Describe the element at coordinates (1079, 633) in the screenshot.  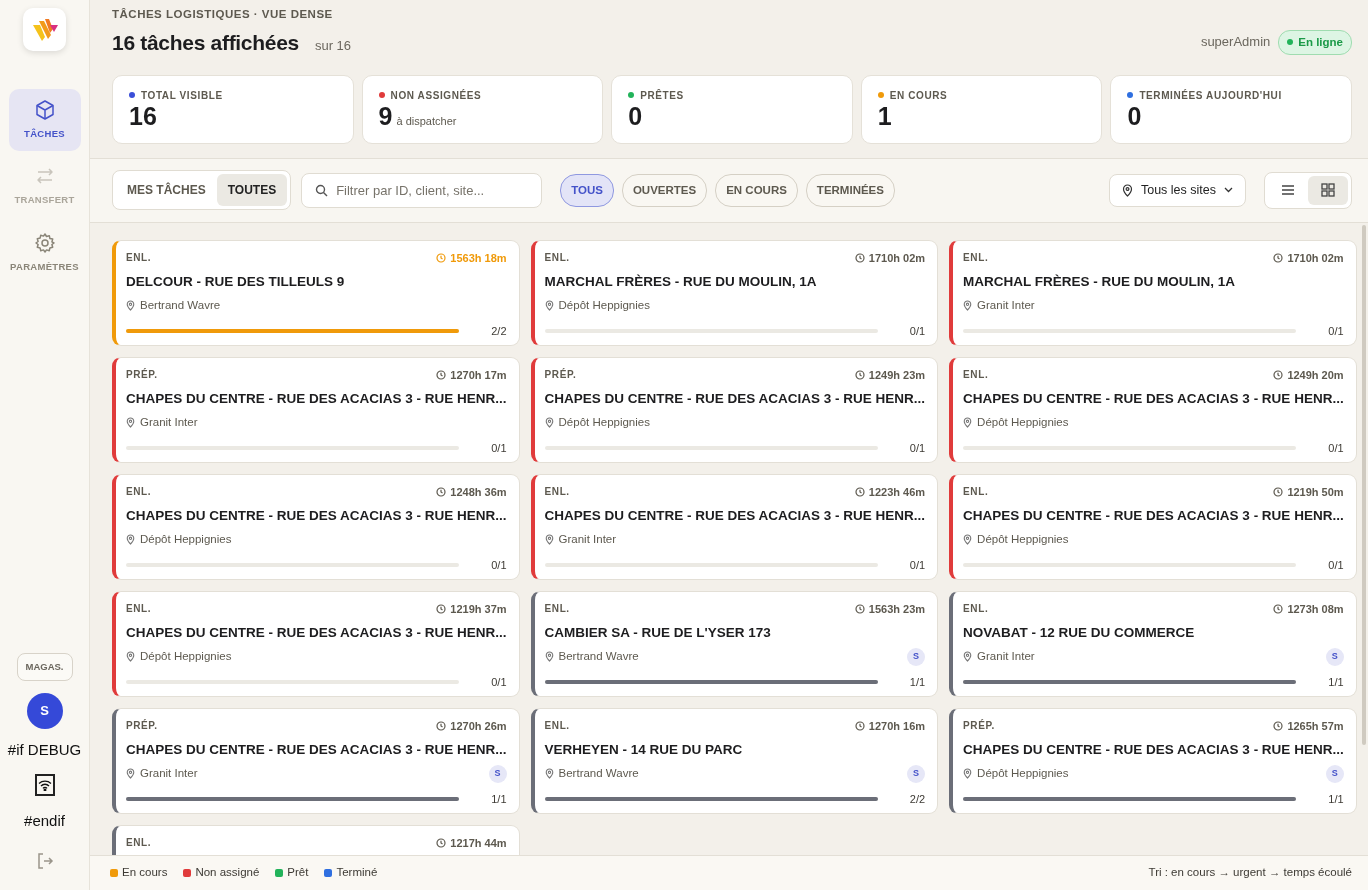
I see `task-title: NOVABAT - 12 RUE DU COMMERCE` at that location.